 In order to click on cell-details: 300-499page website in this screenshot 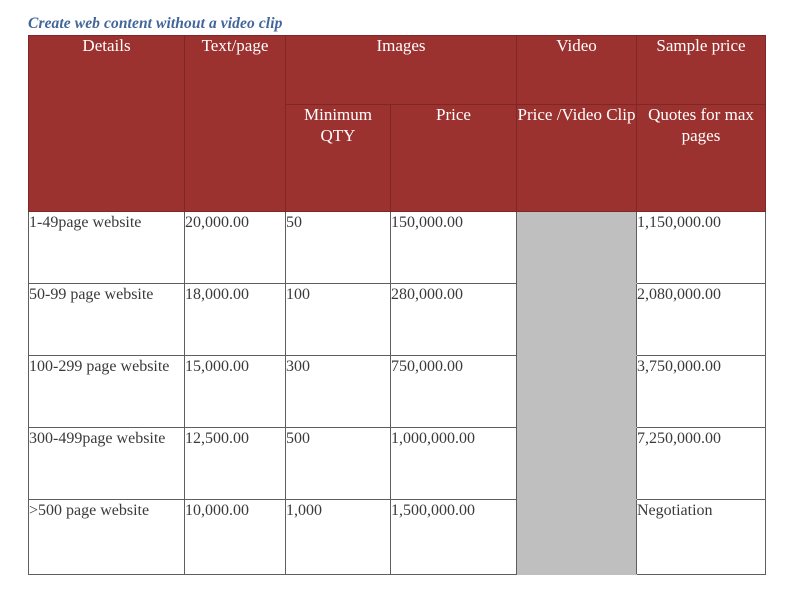, I will do `click(106, 463)`.